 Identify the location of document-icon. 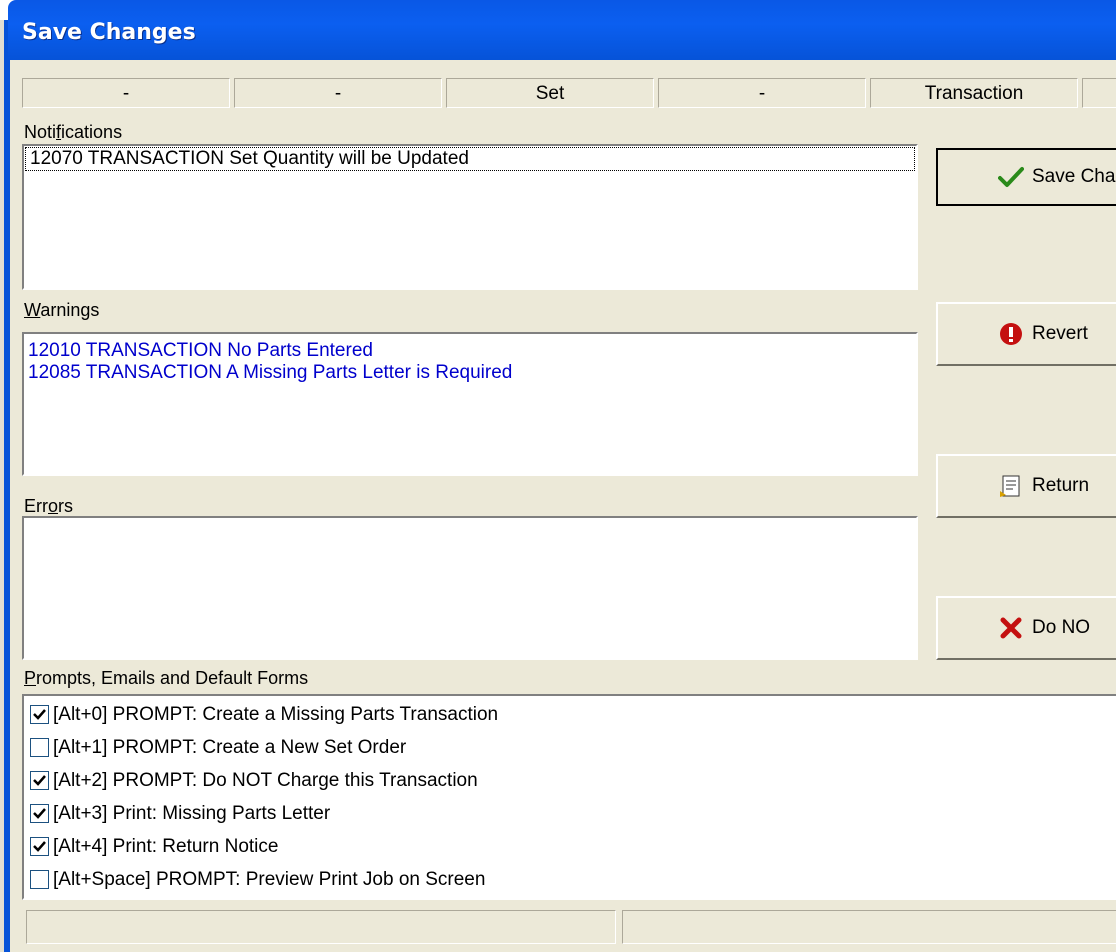
(1011, 486).